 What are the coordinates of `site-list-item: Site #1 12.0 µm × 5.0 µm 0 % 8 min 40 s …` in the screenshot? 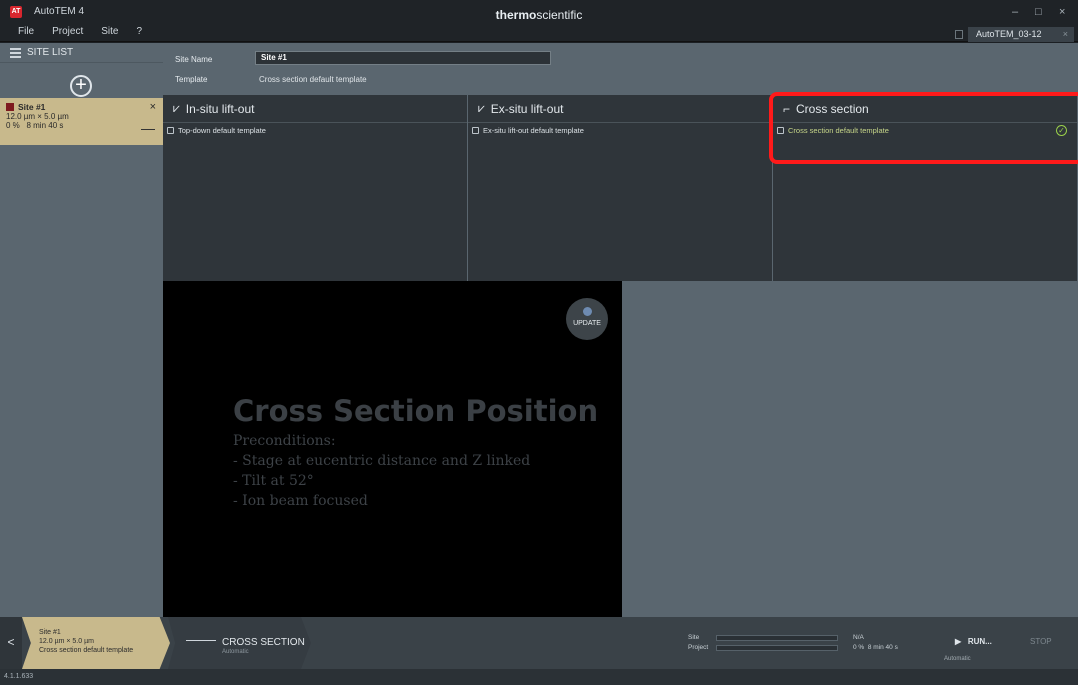 It's located at (81, 121).